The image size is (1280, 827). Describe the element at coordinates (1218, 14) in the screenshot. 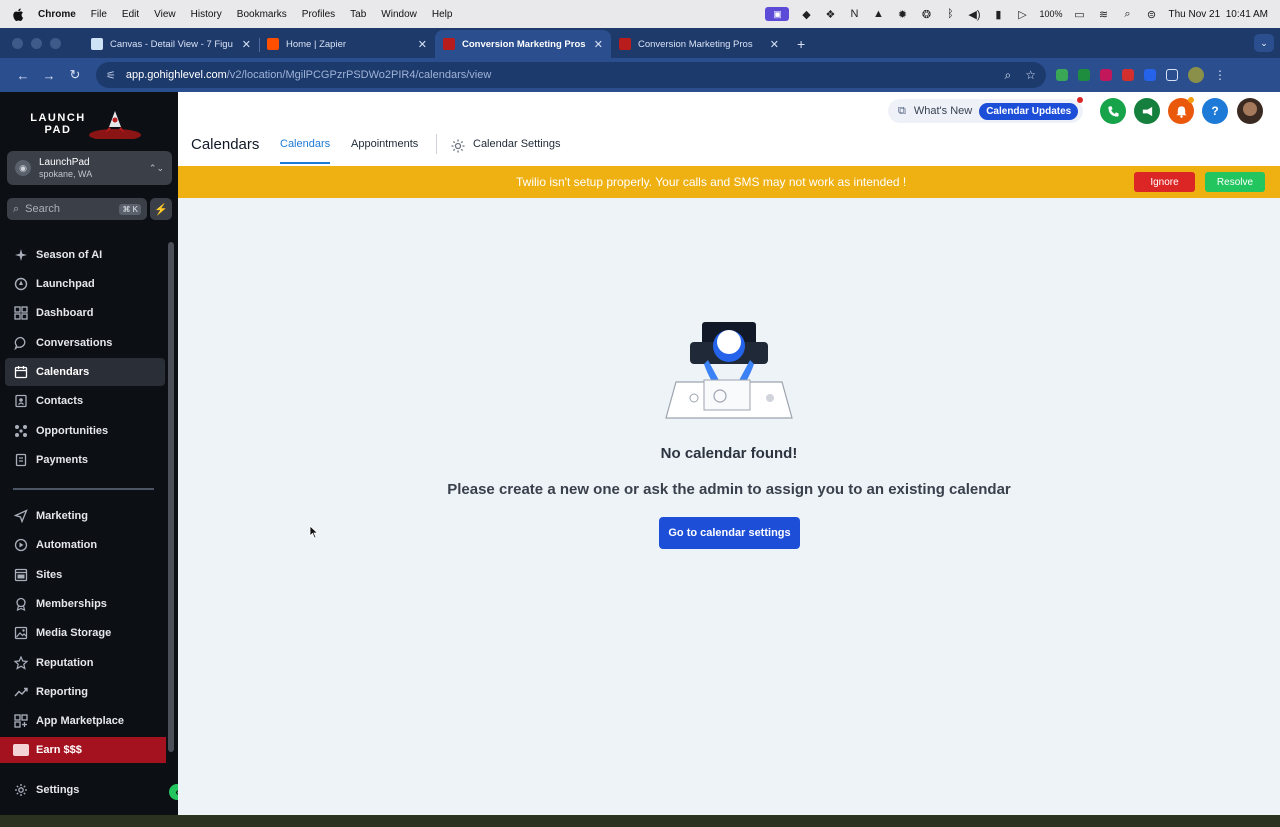

I see `menubar-clock: Thu Nov 21 10:41 AM` at that location.